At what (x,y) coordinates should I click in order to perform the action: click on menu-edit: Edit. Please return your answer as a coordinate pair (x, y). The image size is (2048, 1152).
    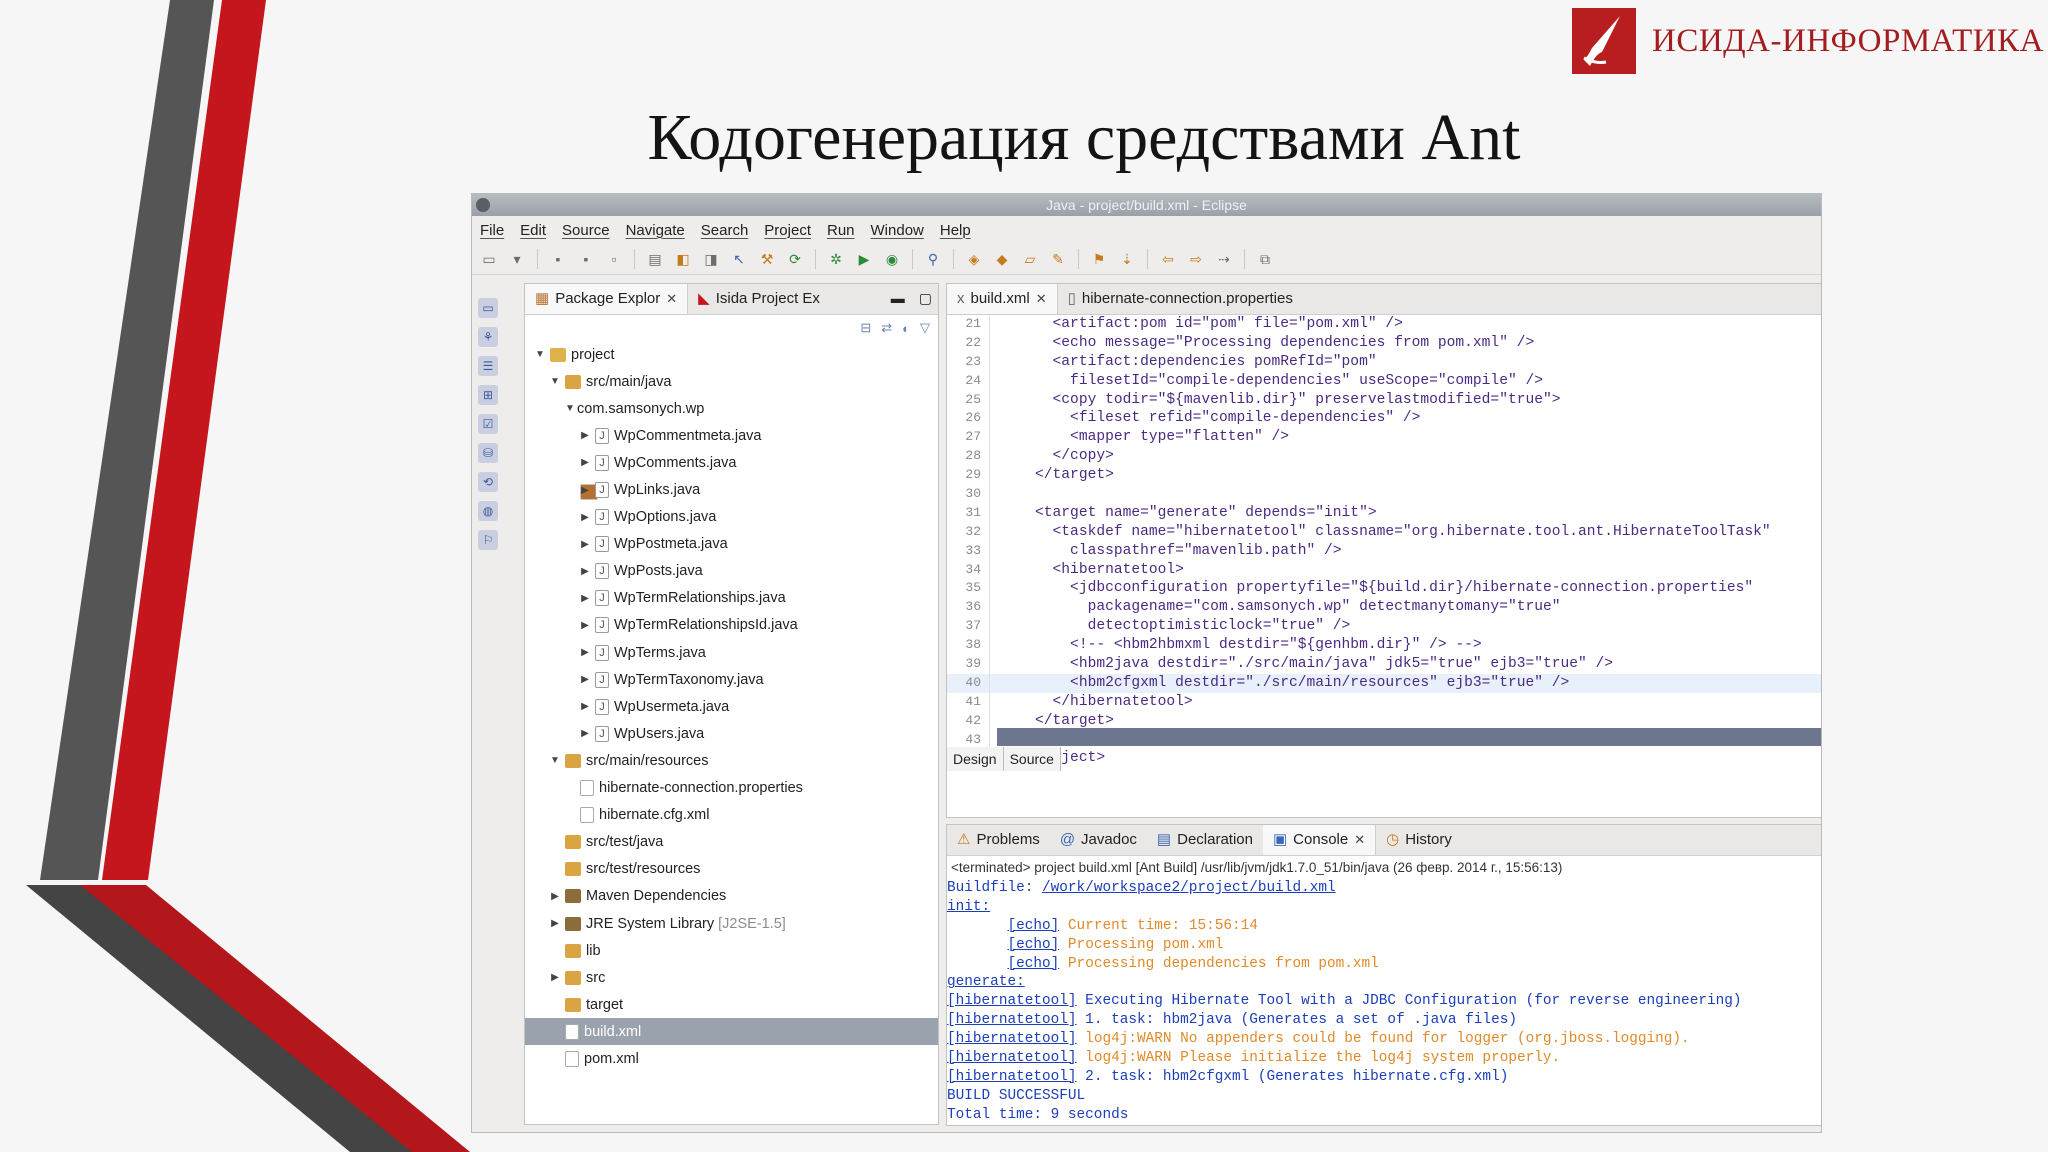
    Looking at the image, I should click on (533, 230).